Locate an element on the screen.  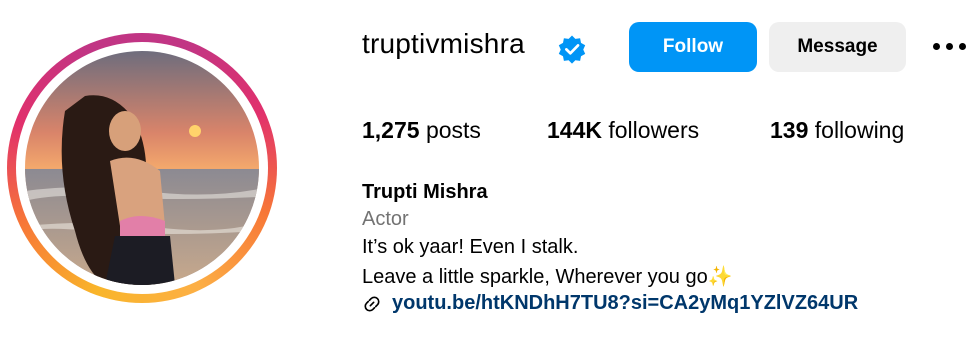
profile-link-row: youtu.be/htKNDhH7TU8?si=CA2yMq1YZlVZ64UR is located at coordinates (610, 303).